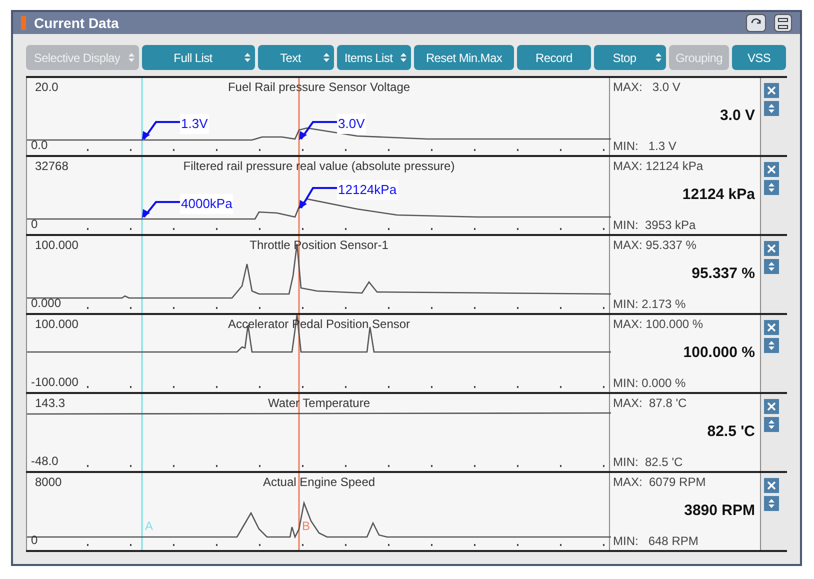 The height and width of the screenshot is (579, 814). Describe the element at coordinates (759, 57) in the screenshot. I see `toolbar-button: VSS` at that location.